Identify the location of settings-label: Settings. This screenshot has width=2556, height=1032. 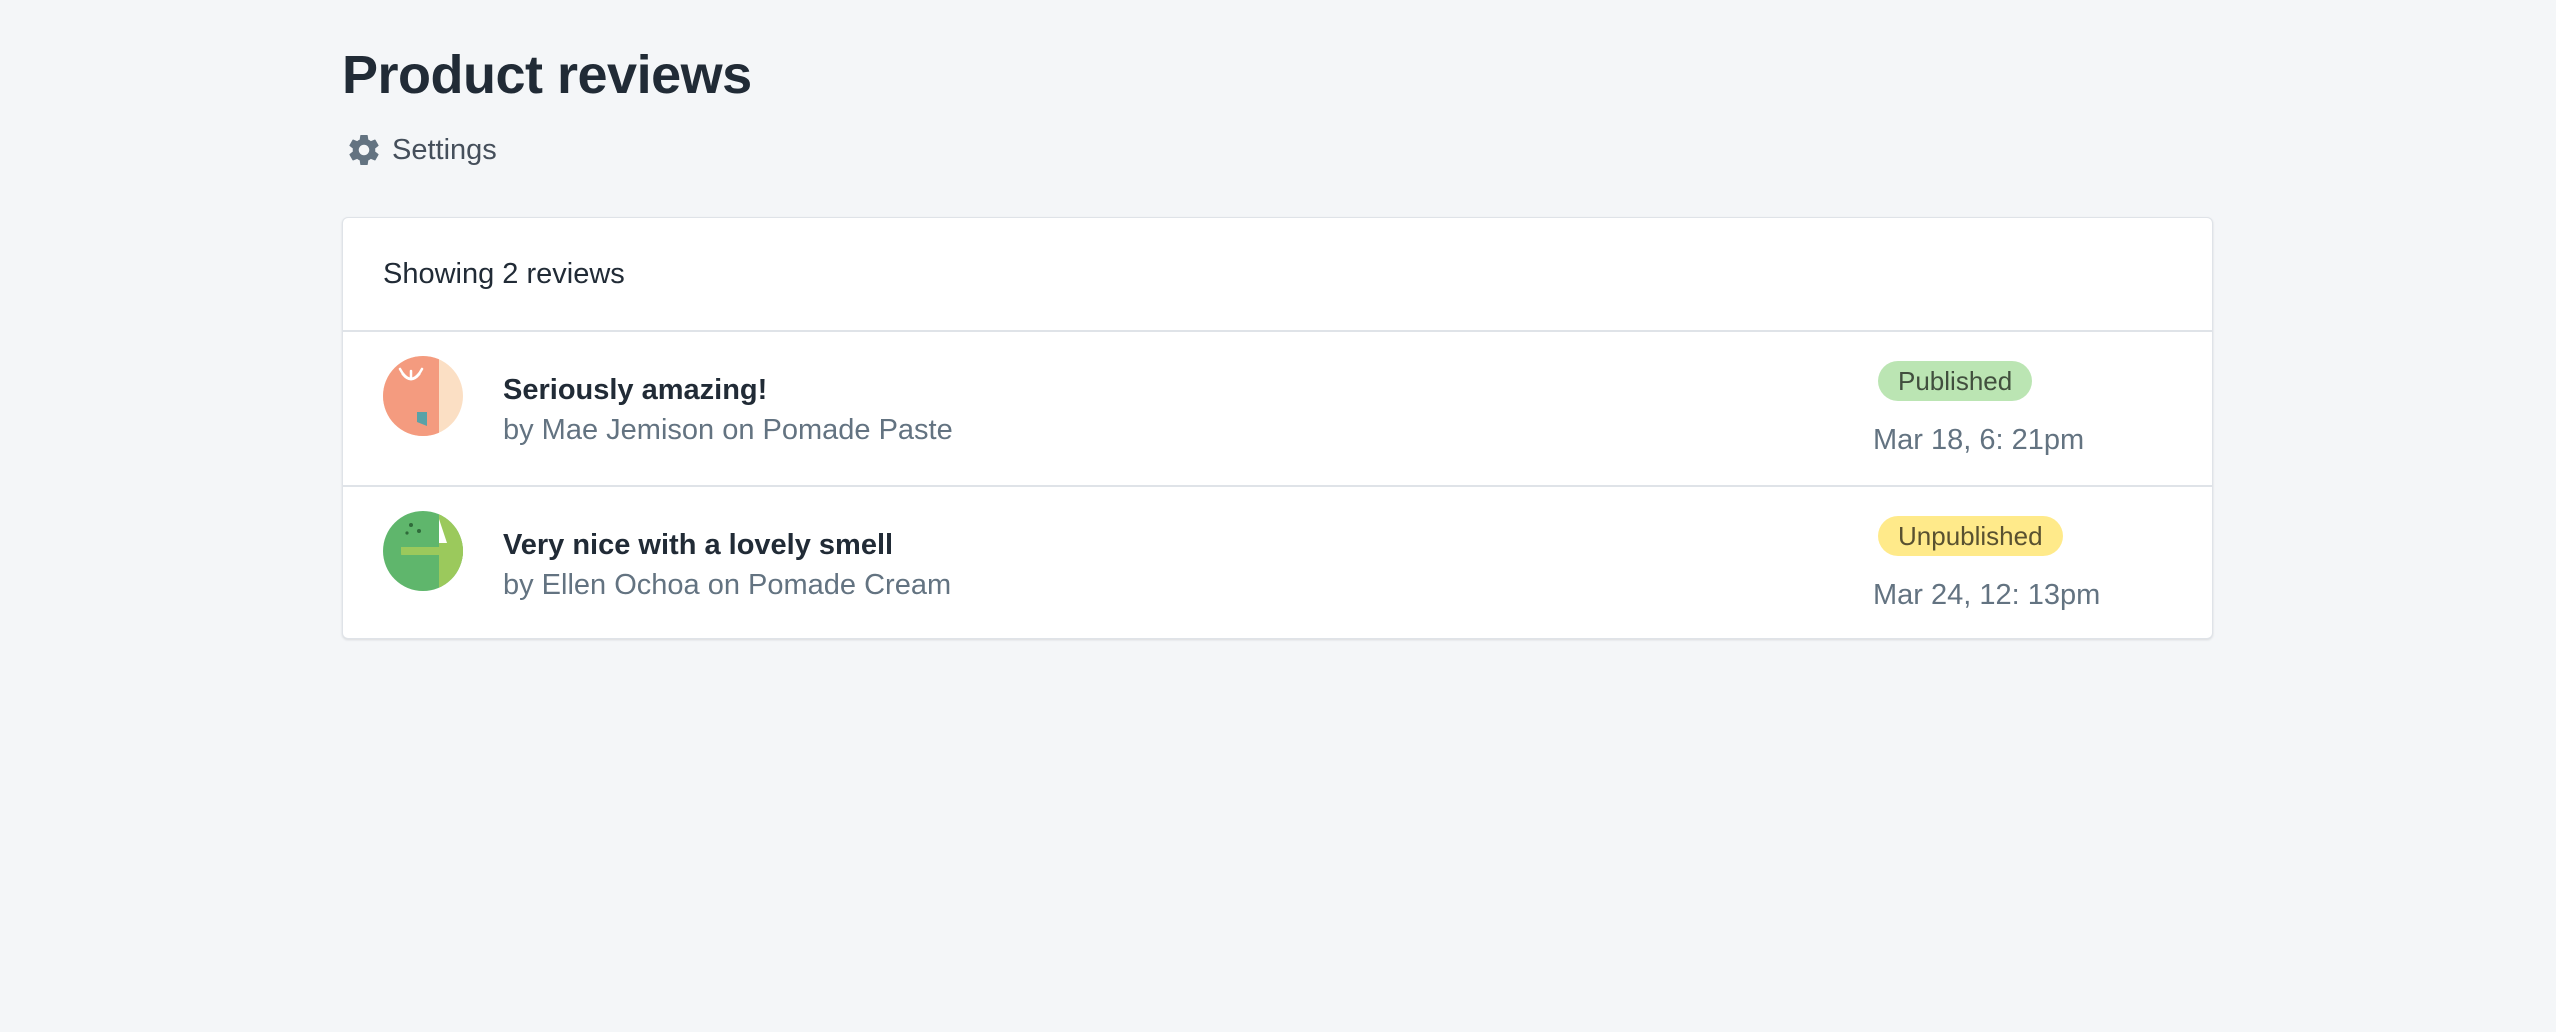
(444, 150).